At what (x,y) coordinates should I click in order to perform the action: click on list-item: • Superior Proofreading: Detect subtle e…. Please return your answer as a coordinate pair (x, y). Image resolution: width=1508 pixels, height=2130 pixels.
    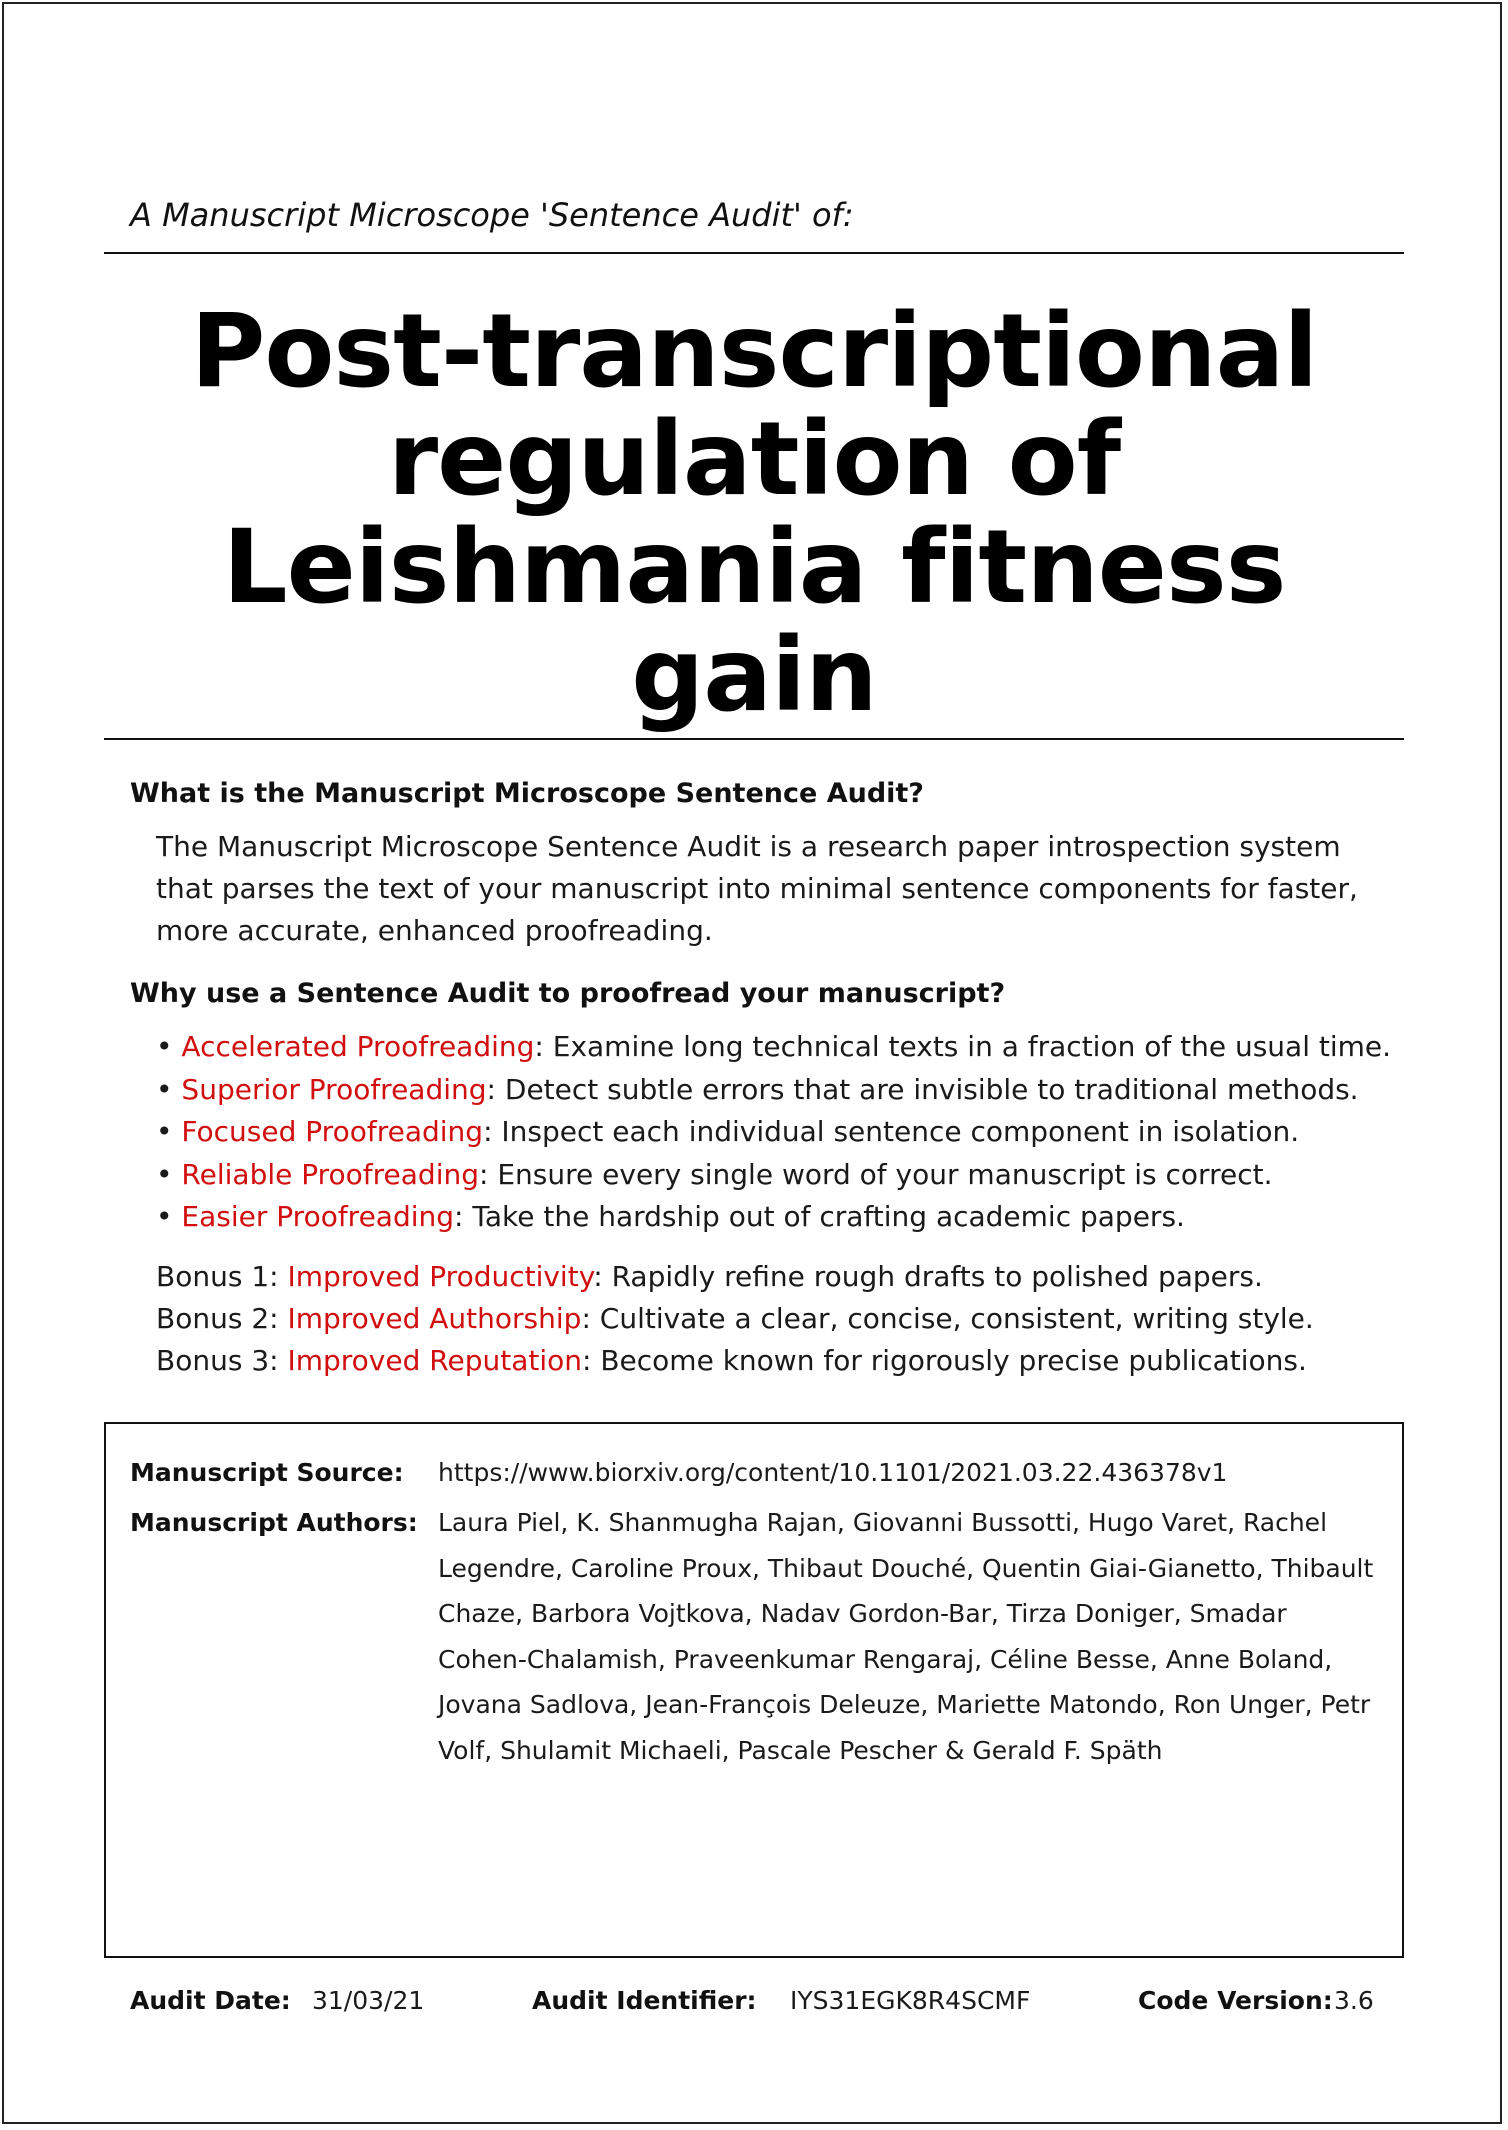
    Looking at the image, I should click on (773, 1090).